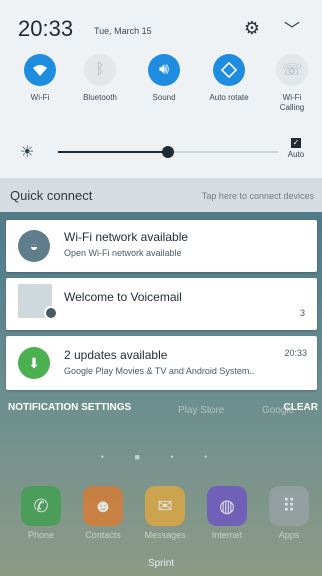 The image size is (322, 576). Describe the element at coordinates (302, 313) in the screenshot. I see `notification-count: 3` at that location.